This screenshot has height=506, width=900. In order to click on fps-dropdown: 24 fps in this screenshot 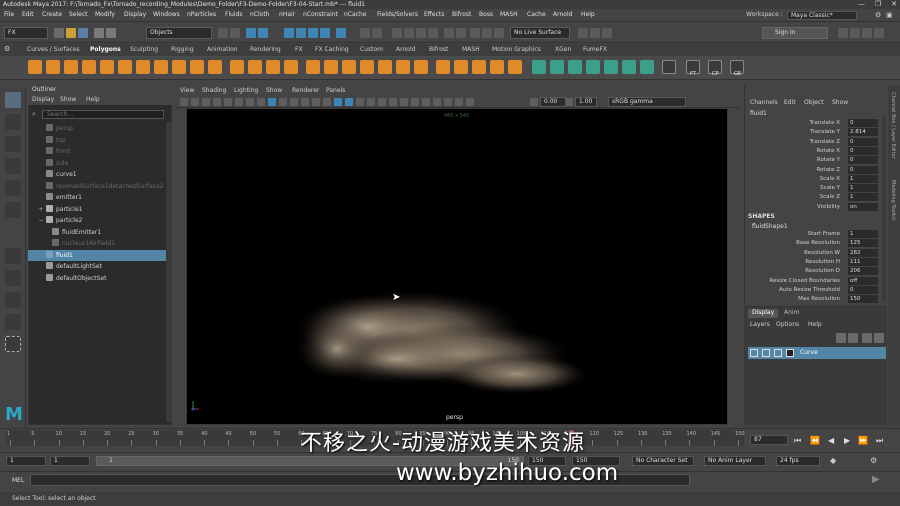, I will do `click(798, 461)`.